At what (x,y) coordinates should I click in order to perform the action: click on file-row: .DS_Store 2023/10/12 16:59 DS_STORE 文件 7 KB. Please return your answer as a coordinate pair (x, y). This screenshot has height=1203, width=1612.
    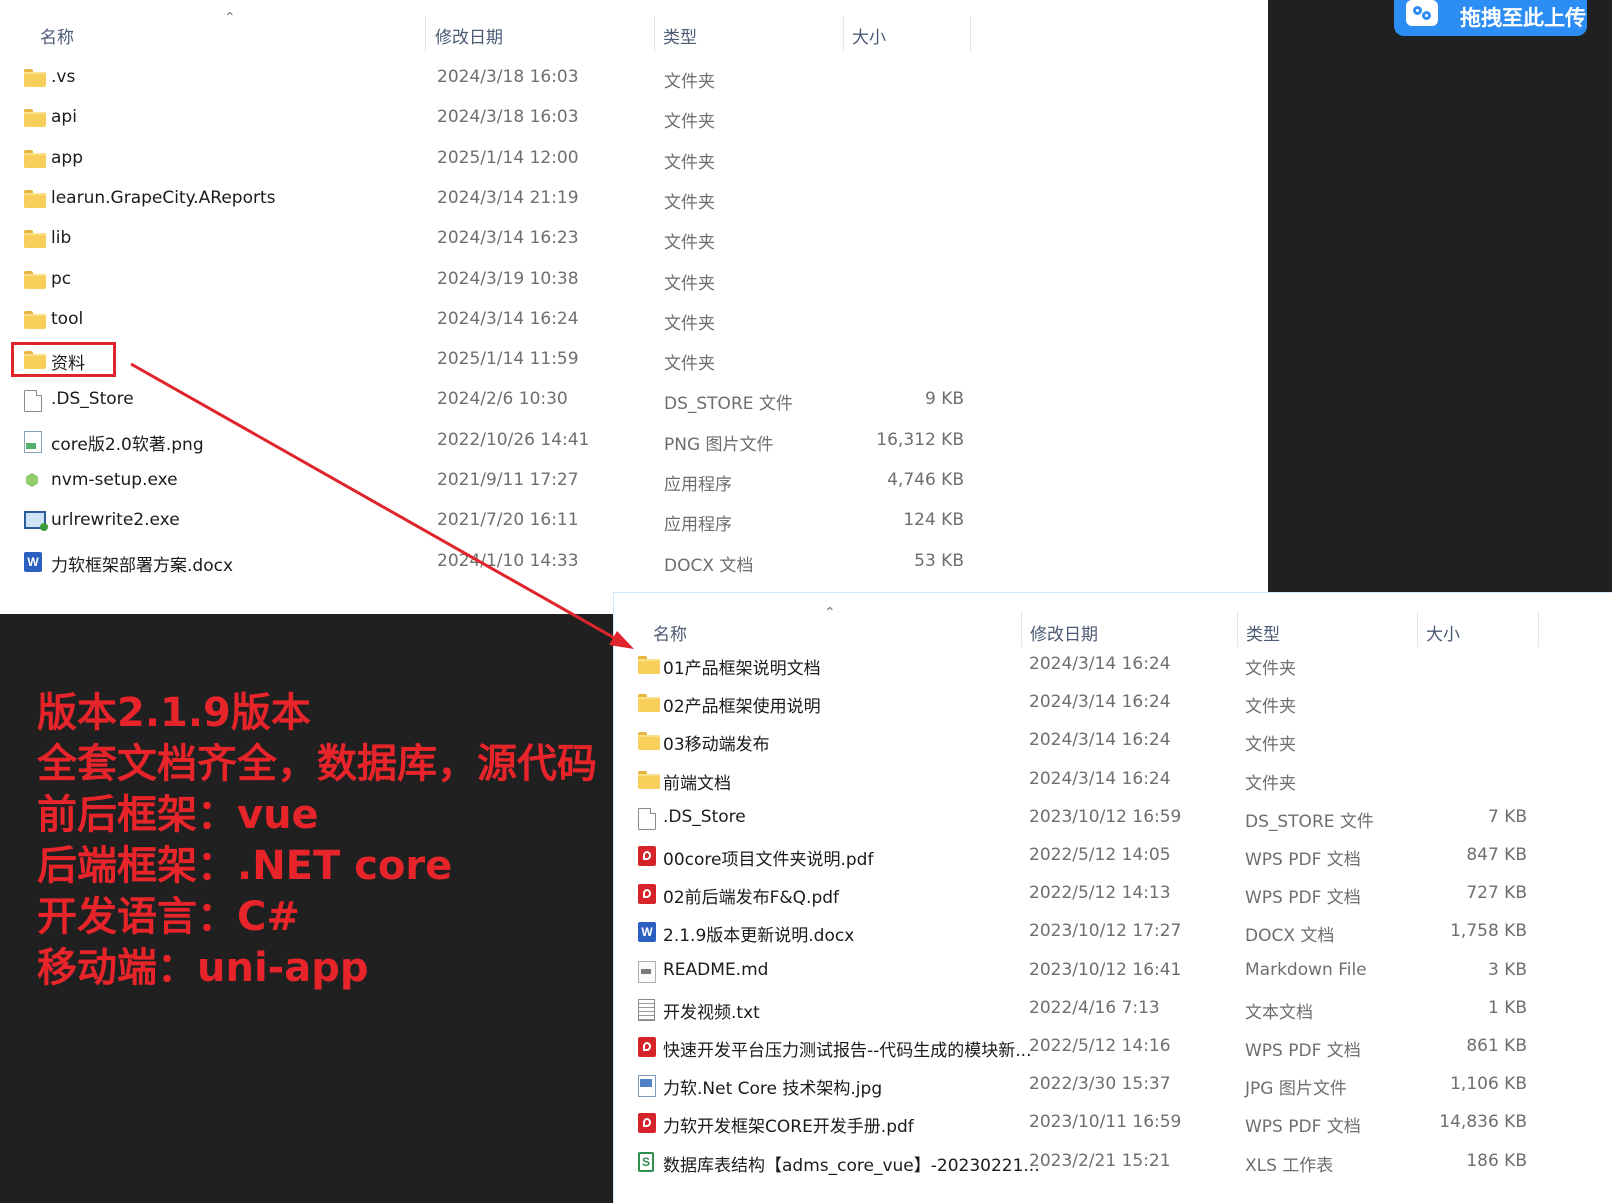
    Looking at the image, I should click on (1113, 819).